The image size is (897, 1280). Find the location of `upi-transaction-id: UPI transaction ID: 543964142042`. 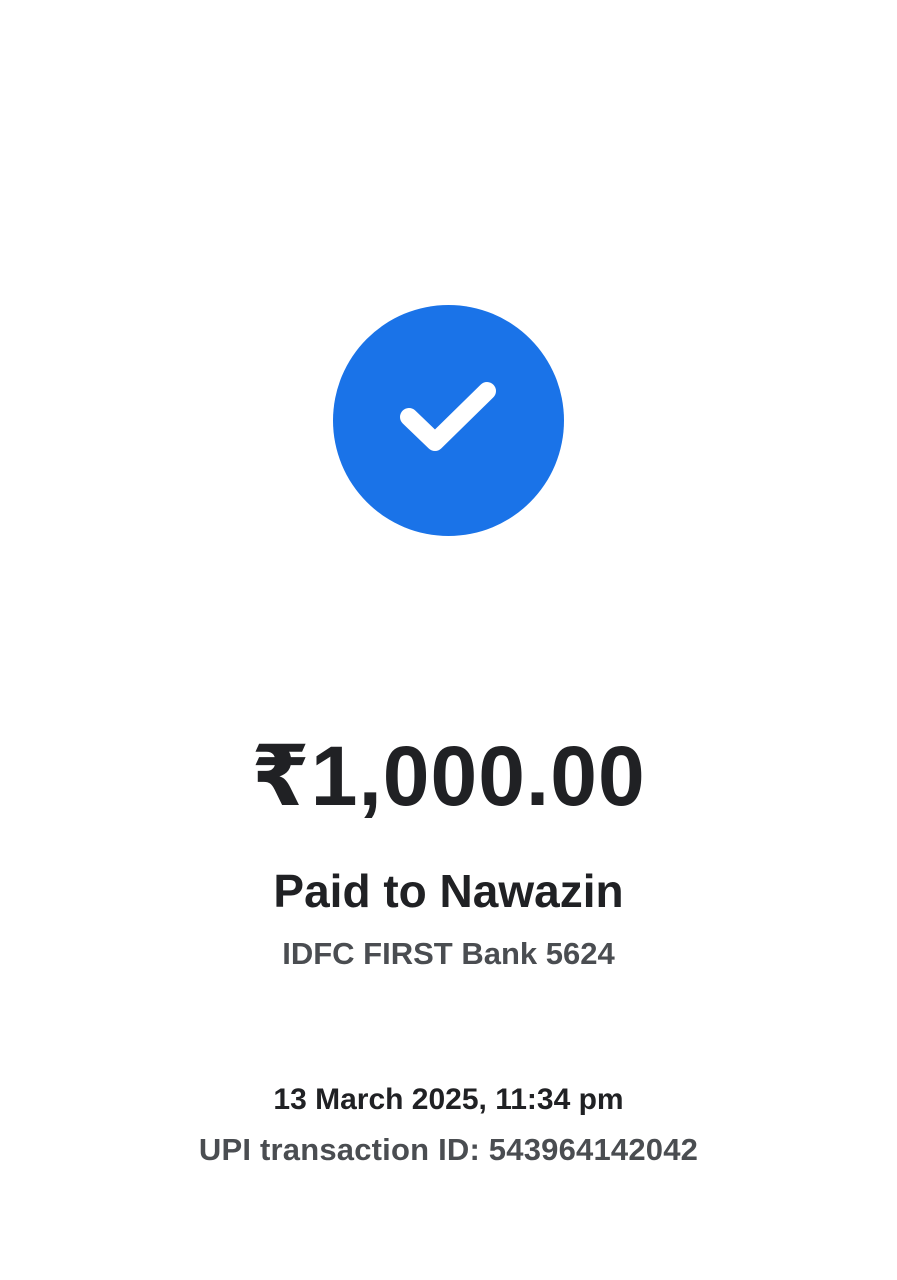

upi-transaction-id: UPI transaction ID: 543964142042 is located at coordinates (448, 1149).